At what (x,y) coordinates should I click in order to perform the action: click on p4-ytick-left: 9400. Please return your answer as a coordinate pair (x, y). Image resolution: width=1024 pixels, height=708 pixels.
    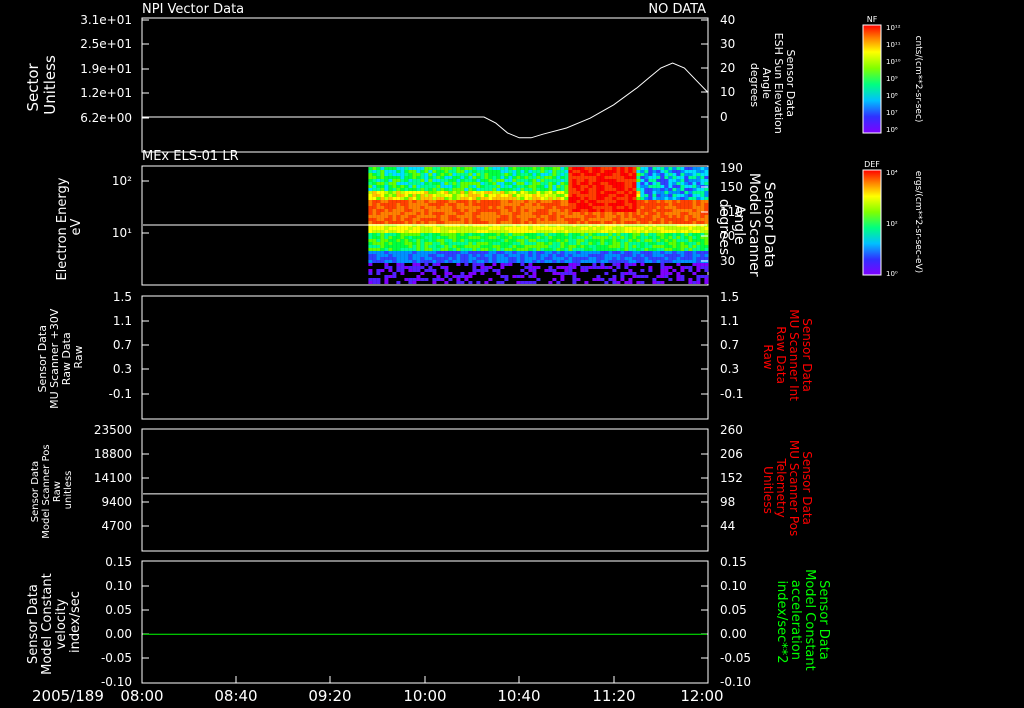
    Looking at the image, I should click on (116, 502).